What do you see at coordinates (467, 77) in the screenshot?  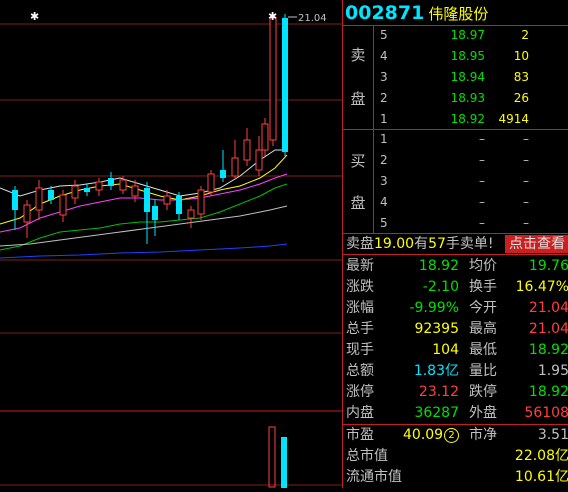 I see `price: 18.94` at bounding box center [467, 77].